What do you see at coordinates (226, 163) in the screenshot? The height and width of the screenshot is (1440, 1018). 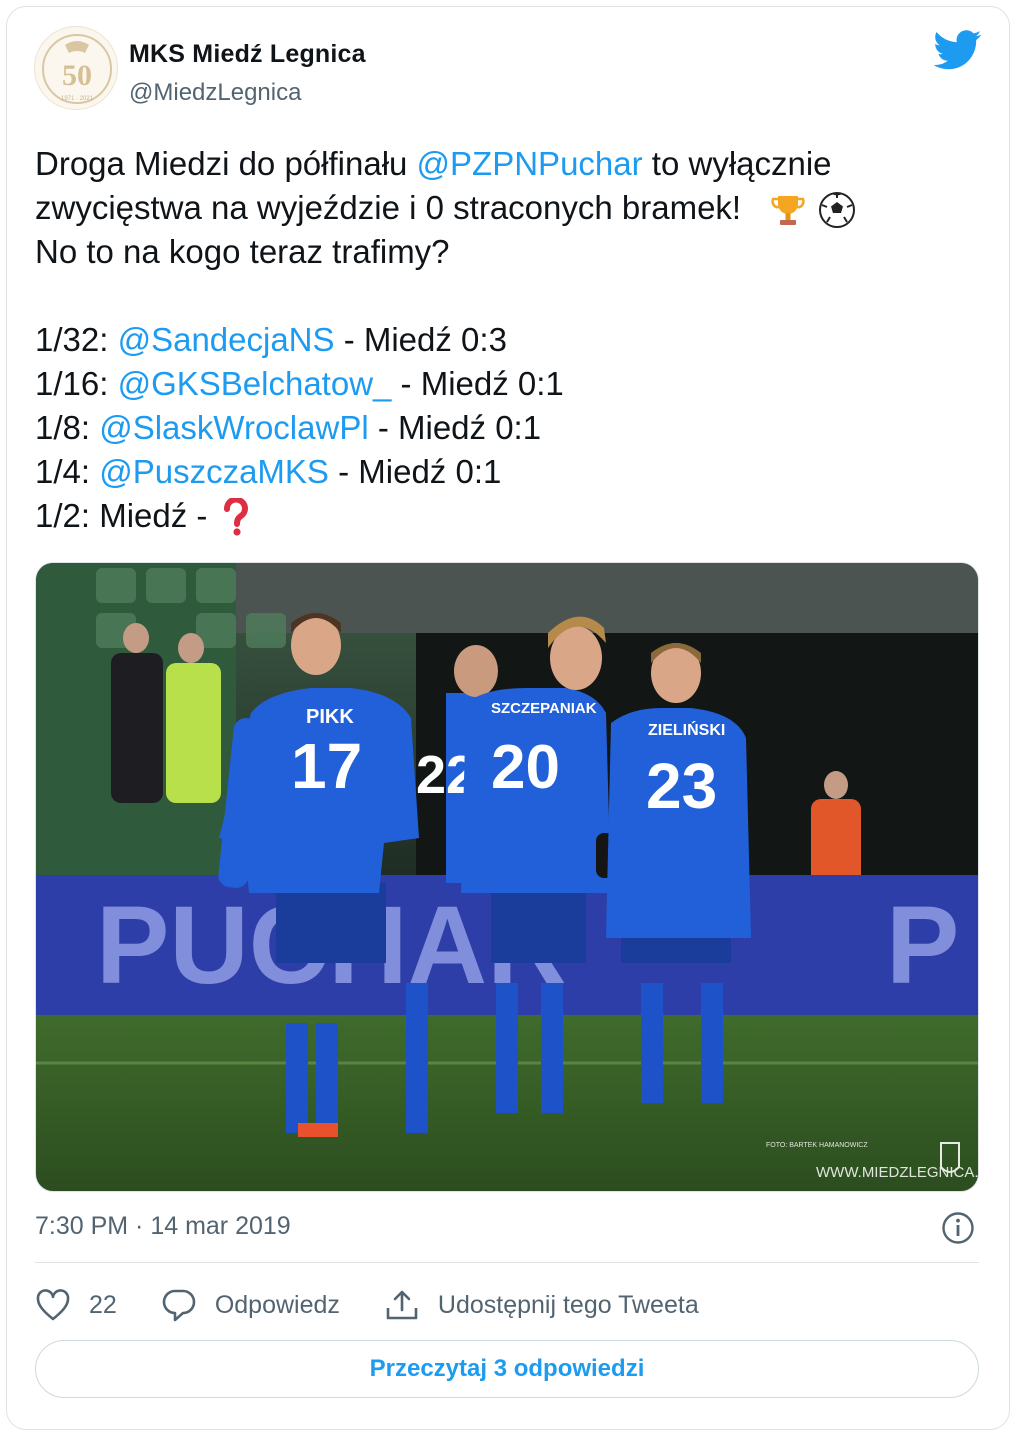 I see `tweet-text-segment: Droga Miedzi do półfinału` at bounding box center [226, 163].